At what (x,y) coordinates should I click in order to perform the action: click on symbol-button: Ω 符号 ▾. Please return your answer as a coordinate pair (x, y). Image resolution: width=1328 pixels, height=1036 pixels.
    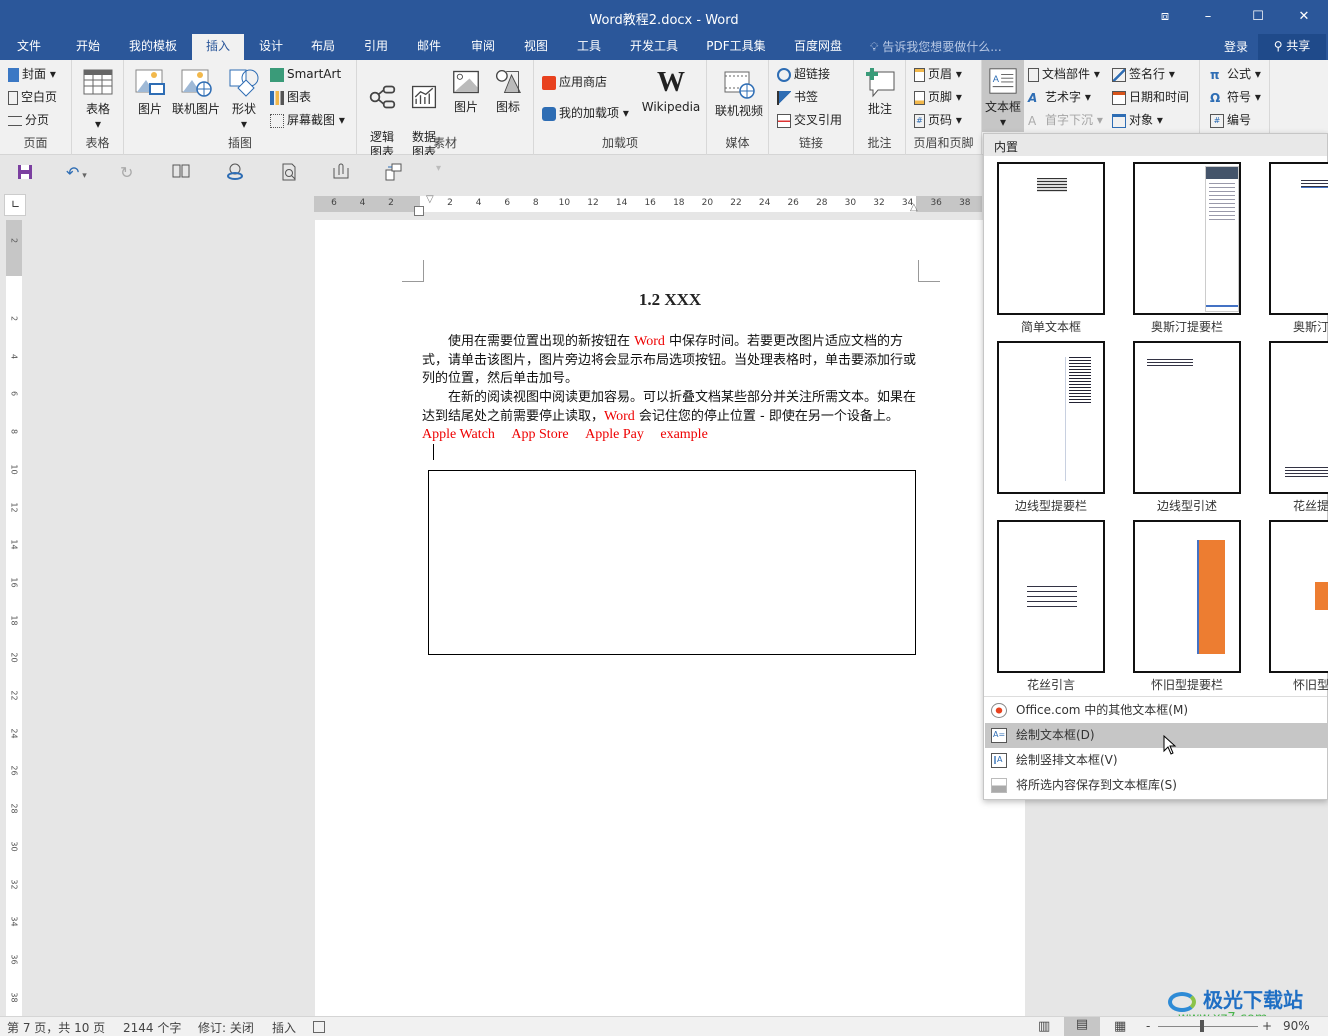
    Looking at the image, I should click on (1235, 97).